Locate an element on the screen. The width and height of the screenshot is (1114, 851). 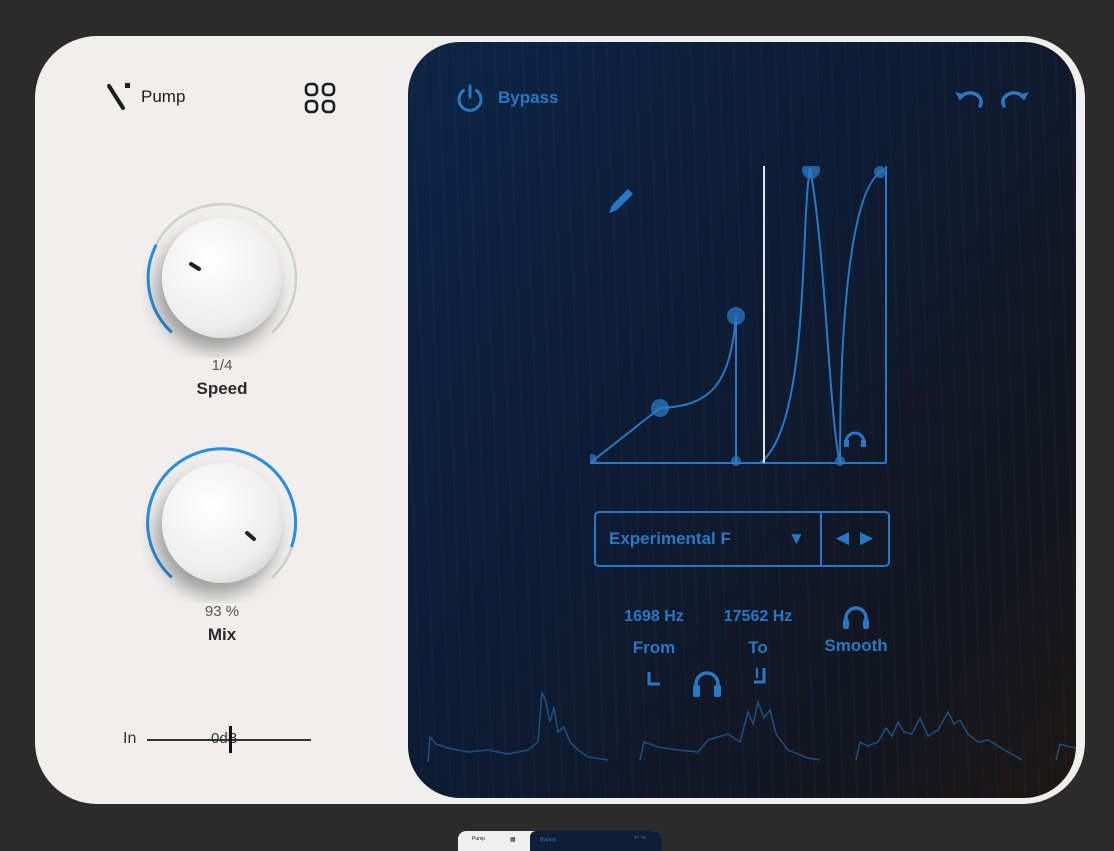
mini-preview: Pump ▦ Bypass ↶ ↷ is located at coordinates (560, 841).